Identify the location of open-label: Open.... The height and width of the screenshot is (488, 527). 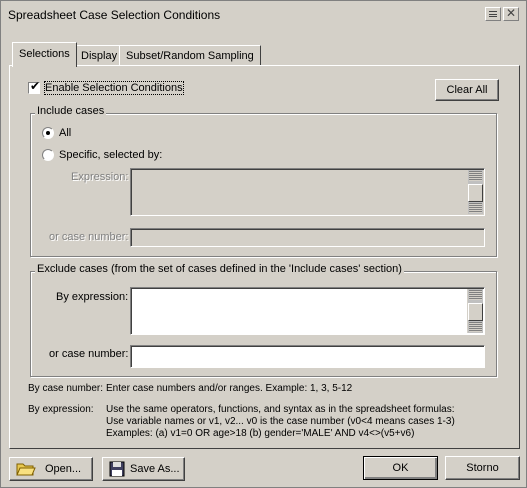
(63, 469).